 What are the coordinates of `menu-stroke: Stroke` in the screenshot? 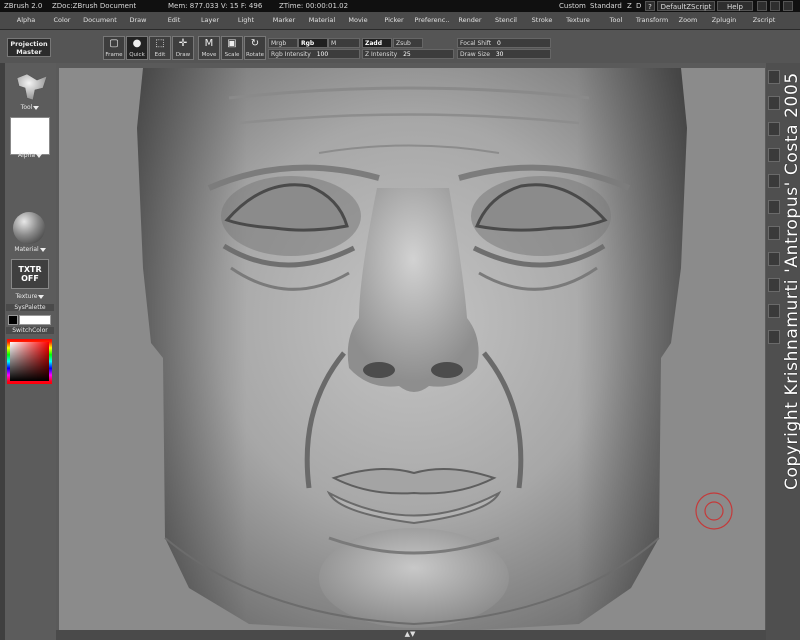 It's located at (542, 20).